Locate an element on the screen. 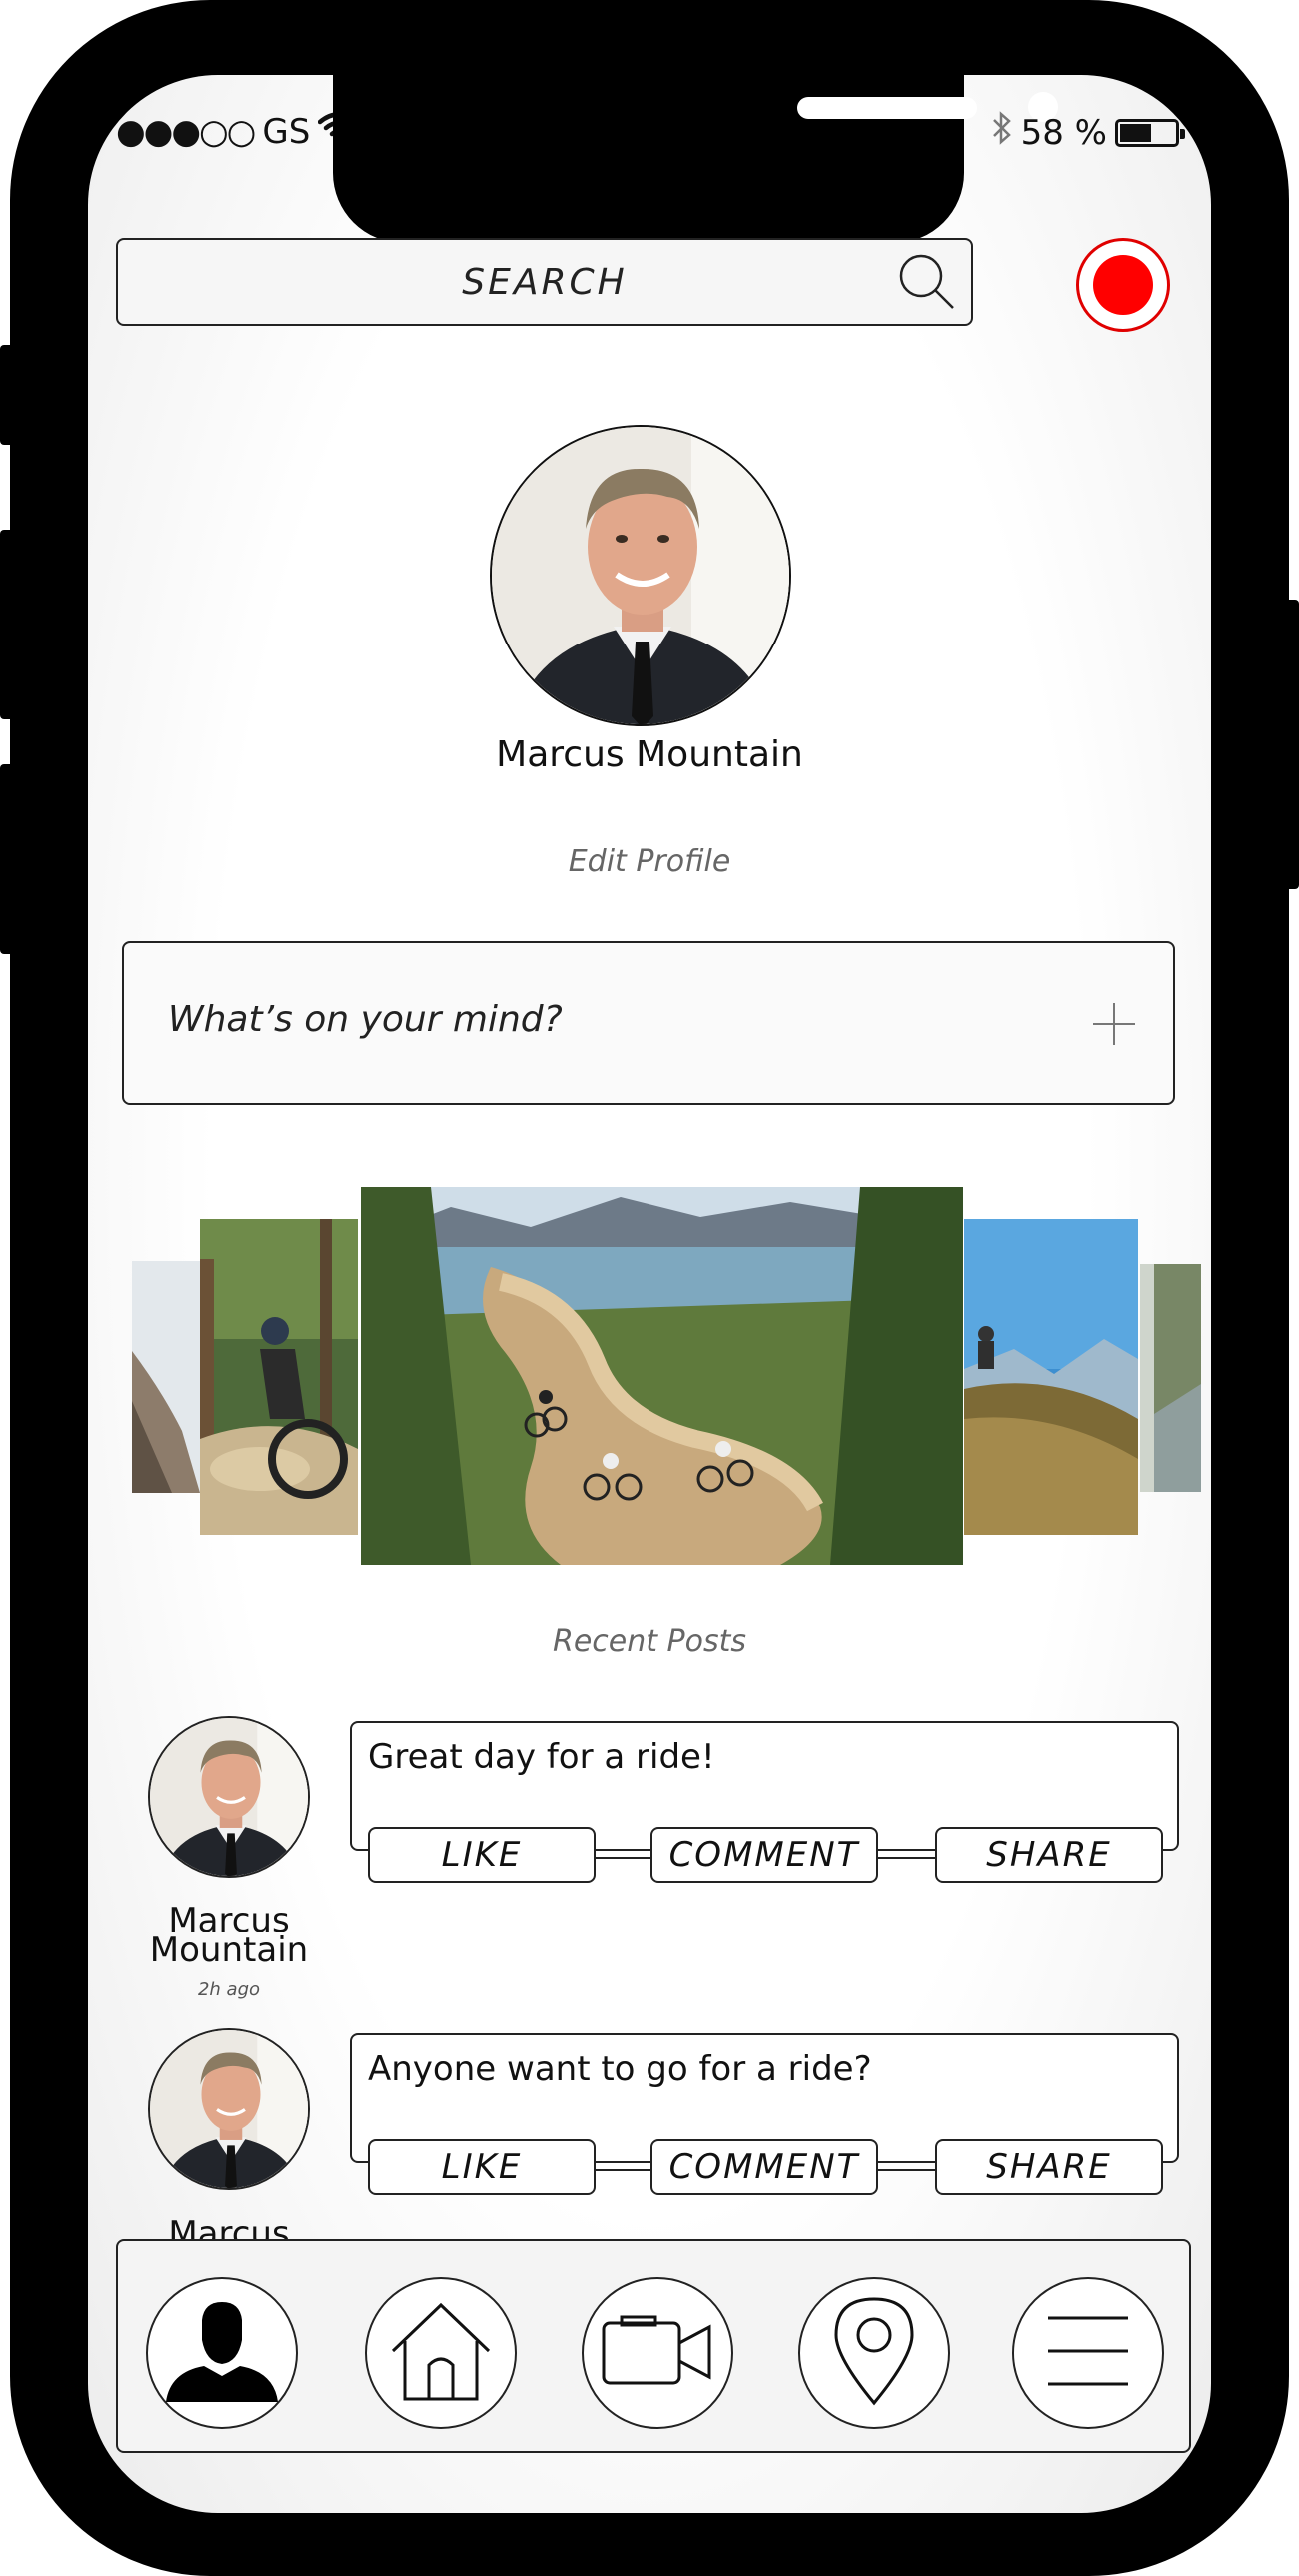 The image size is (1299, 2576). carousel-image-far-right is located at coordinates (1170, 1378).